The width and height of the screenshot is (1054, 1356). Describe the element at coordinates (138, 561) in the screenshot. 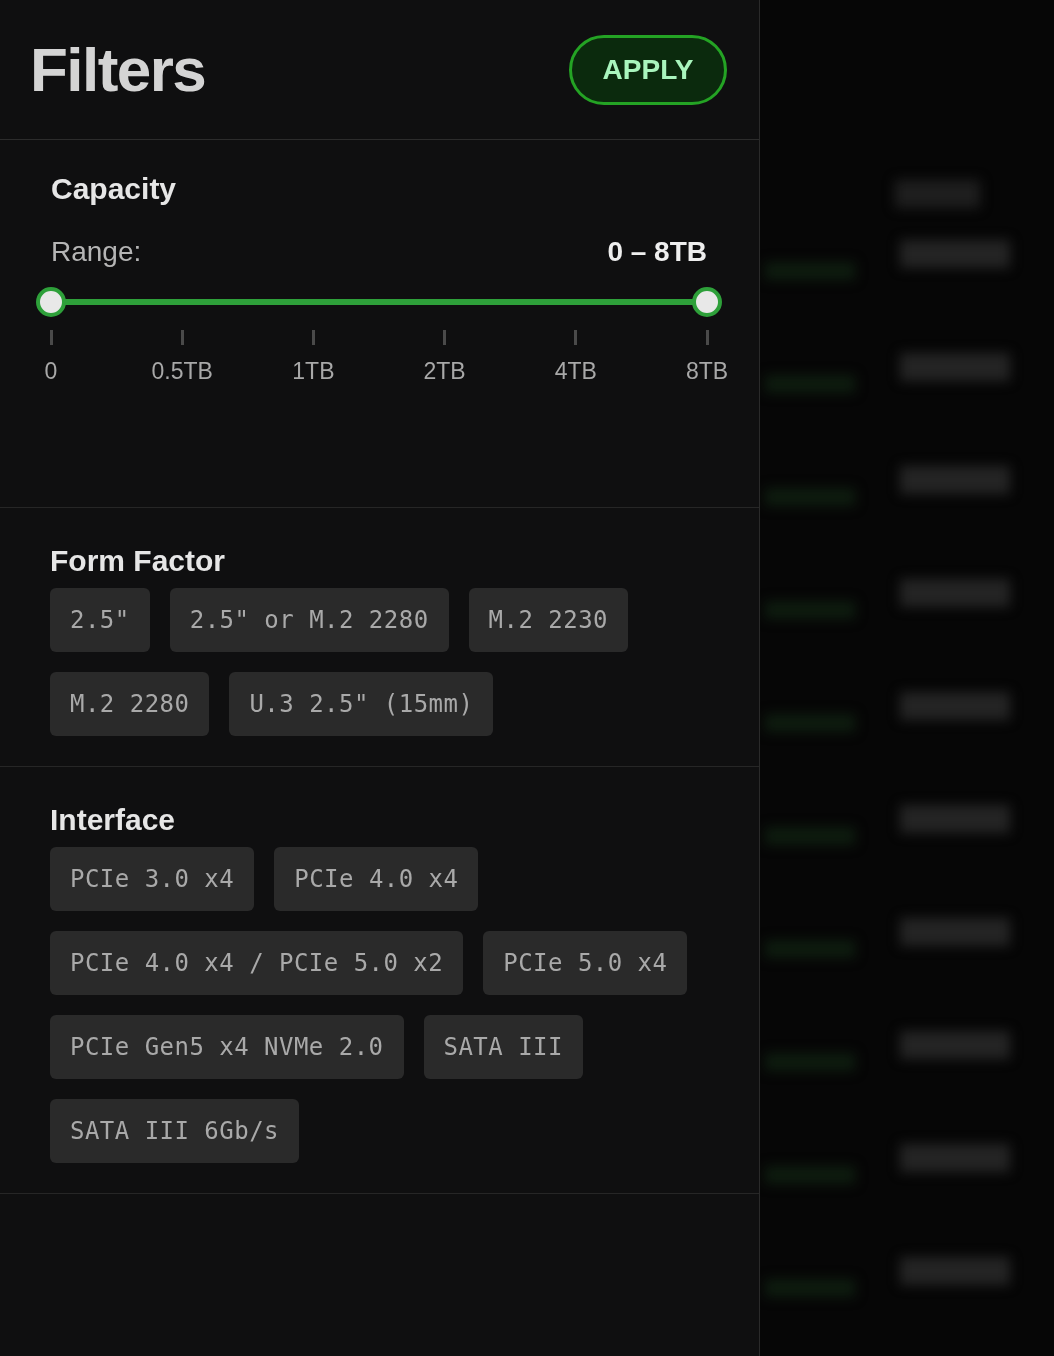

I see `section-title: Form Factor` at that location.